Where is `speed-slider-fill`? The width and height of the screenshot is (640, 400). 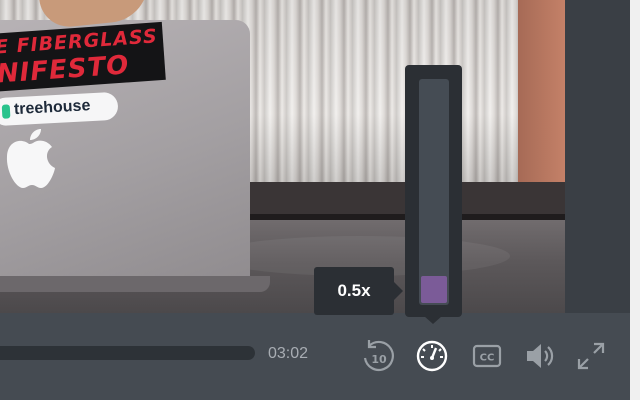 speed-slider-fill is located at coordinates (434, 289).